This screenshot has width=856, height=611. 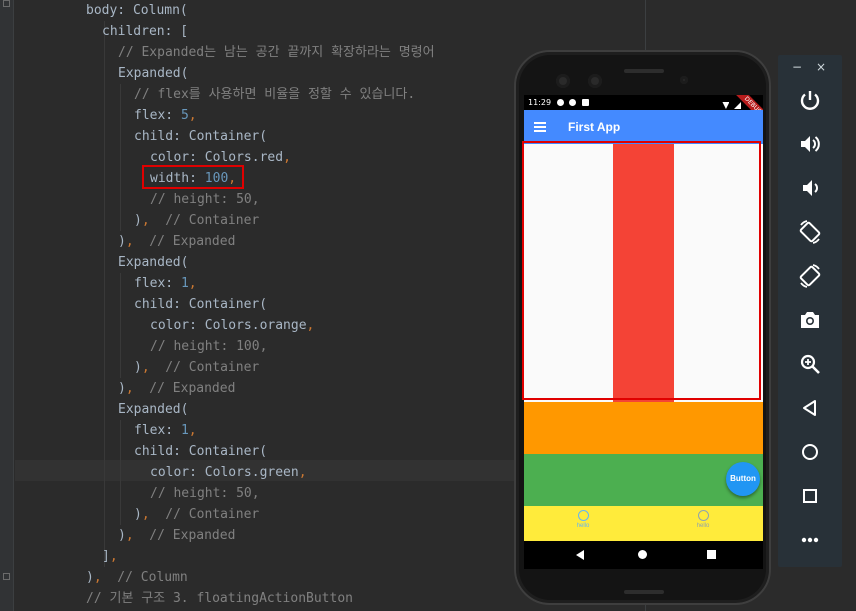 I want to click on volume-up-icon, so click(x=810, y=144).